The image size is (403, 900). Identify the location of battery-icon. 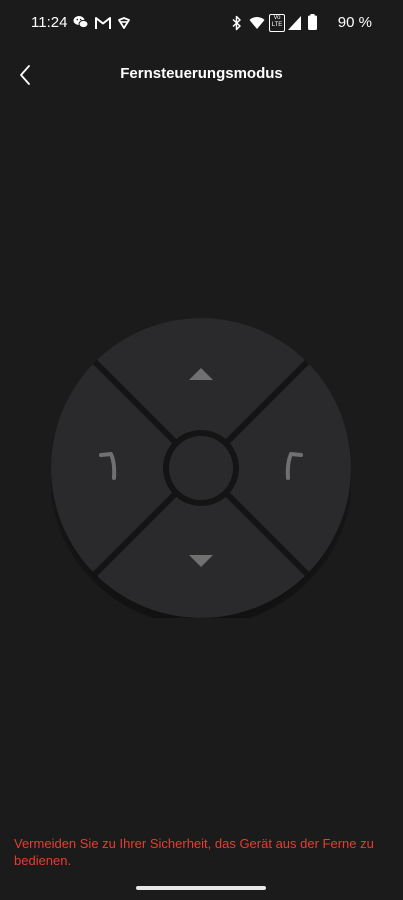
(312, 22).